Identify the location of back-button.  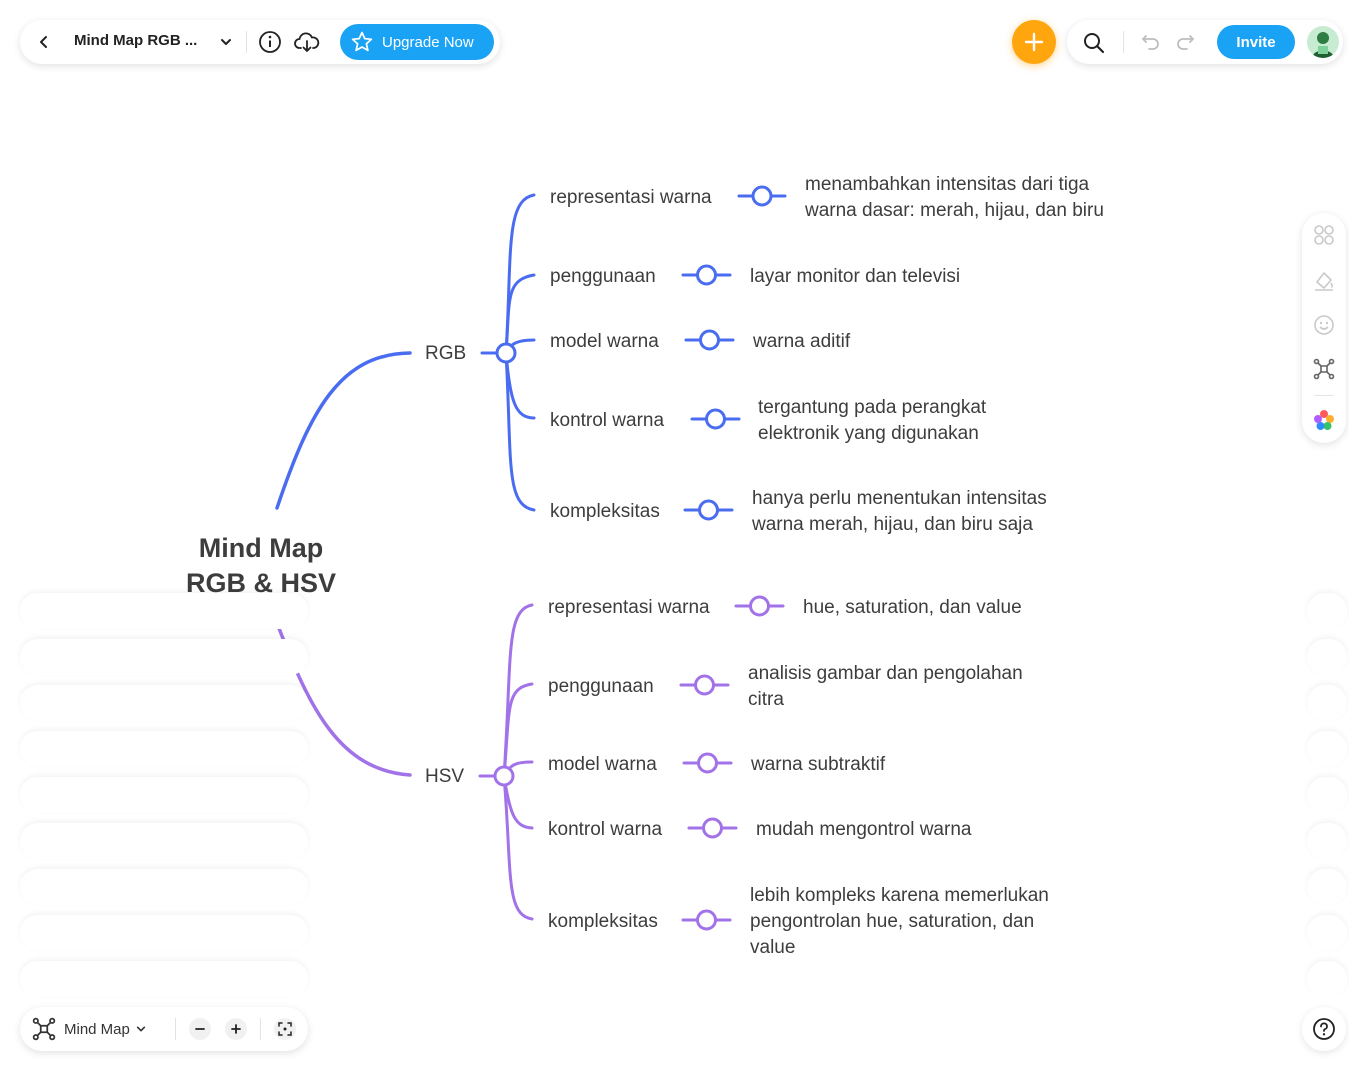
(44, 42).